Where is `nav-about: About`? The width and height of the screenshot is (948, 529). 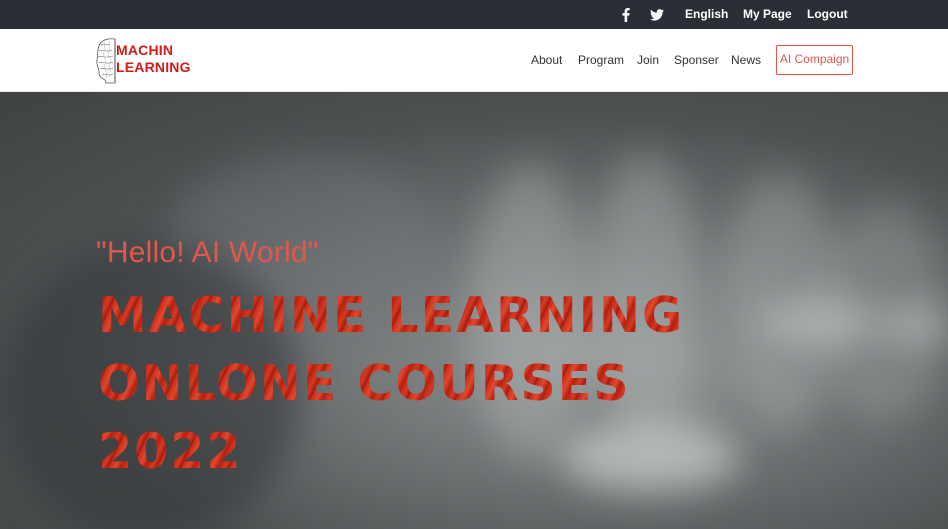
nav-about: About is located at coordinates (546, 60).